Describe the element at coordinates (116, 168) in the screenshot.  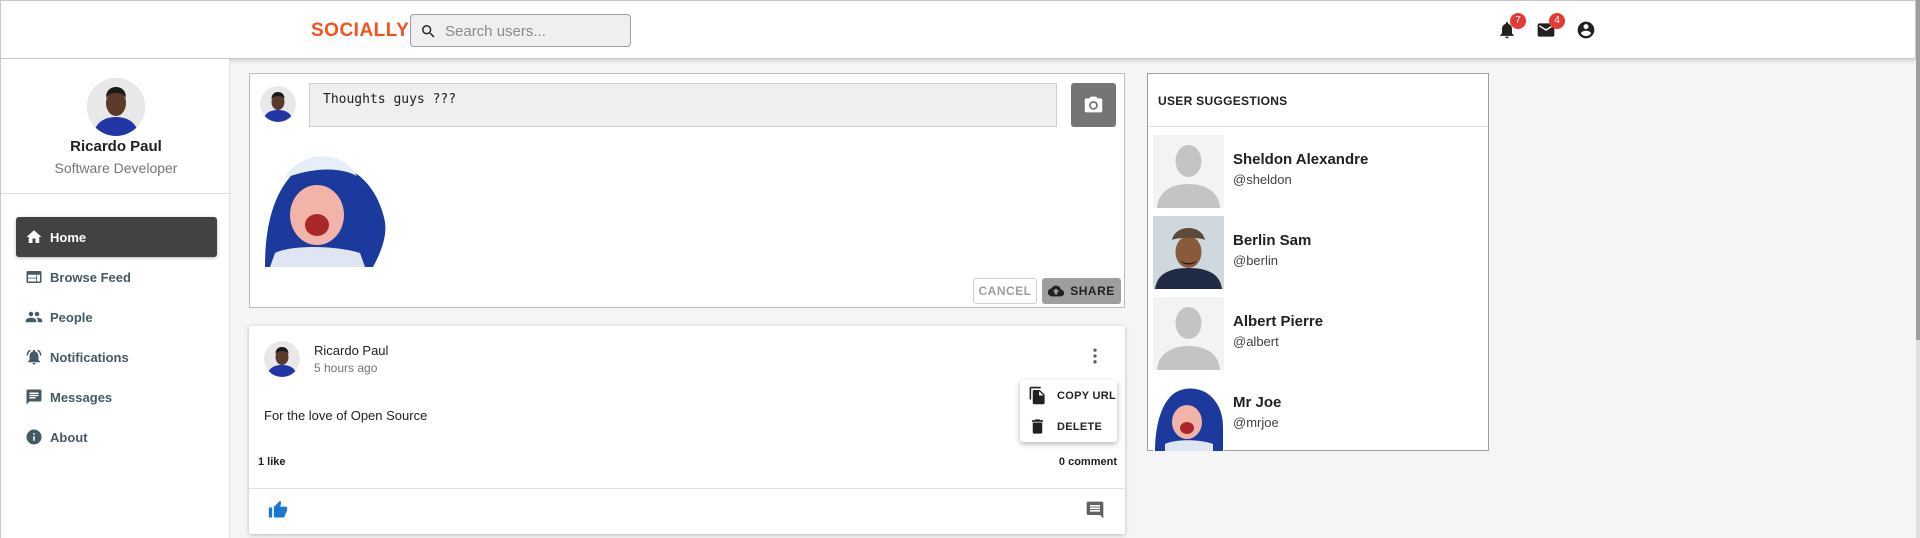
I see `profile-role: Software Developer` at that location.